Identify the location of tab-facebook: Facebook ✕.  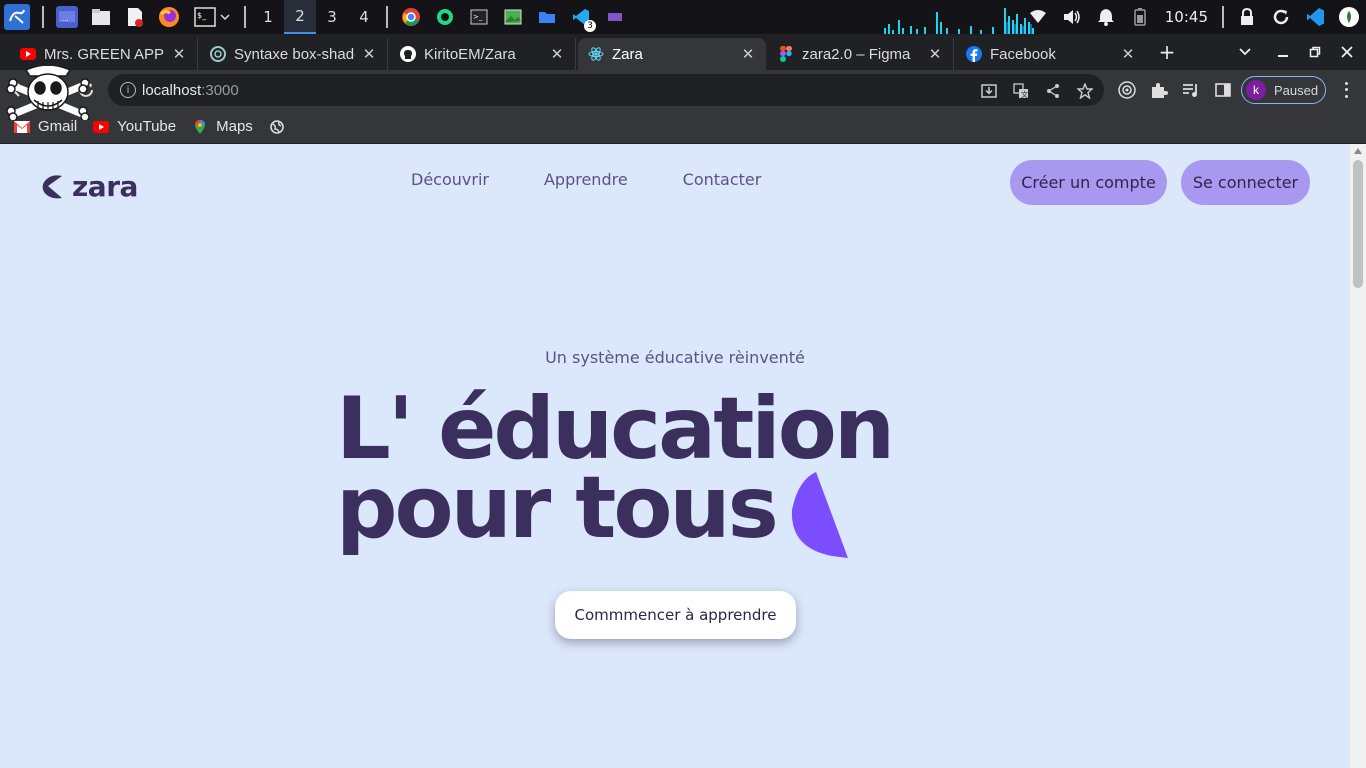
(1051, 54).